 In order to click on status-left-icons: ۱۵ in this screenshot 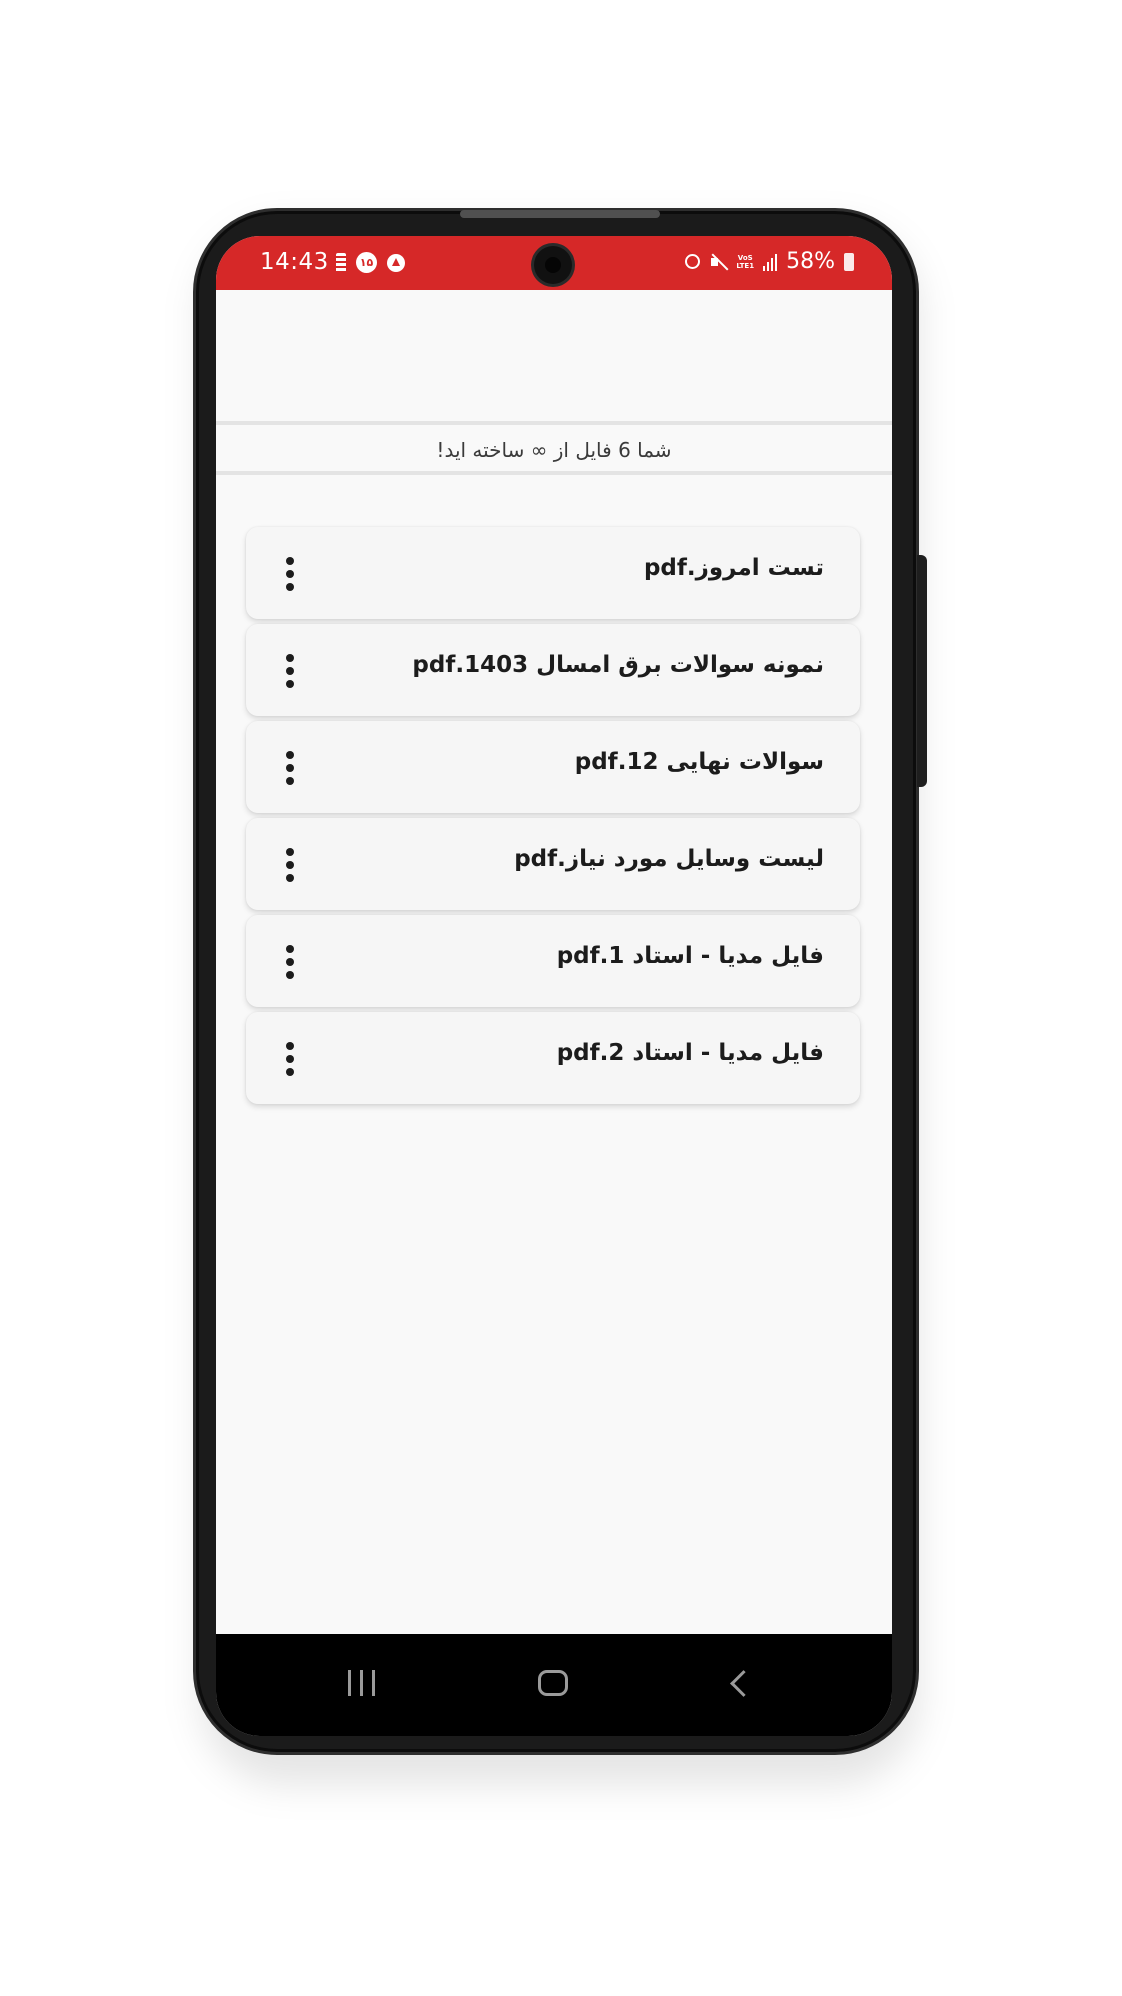, I will do `click(370, 262)`.